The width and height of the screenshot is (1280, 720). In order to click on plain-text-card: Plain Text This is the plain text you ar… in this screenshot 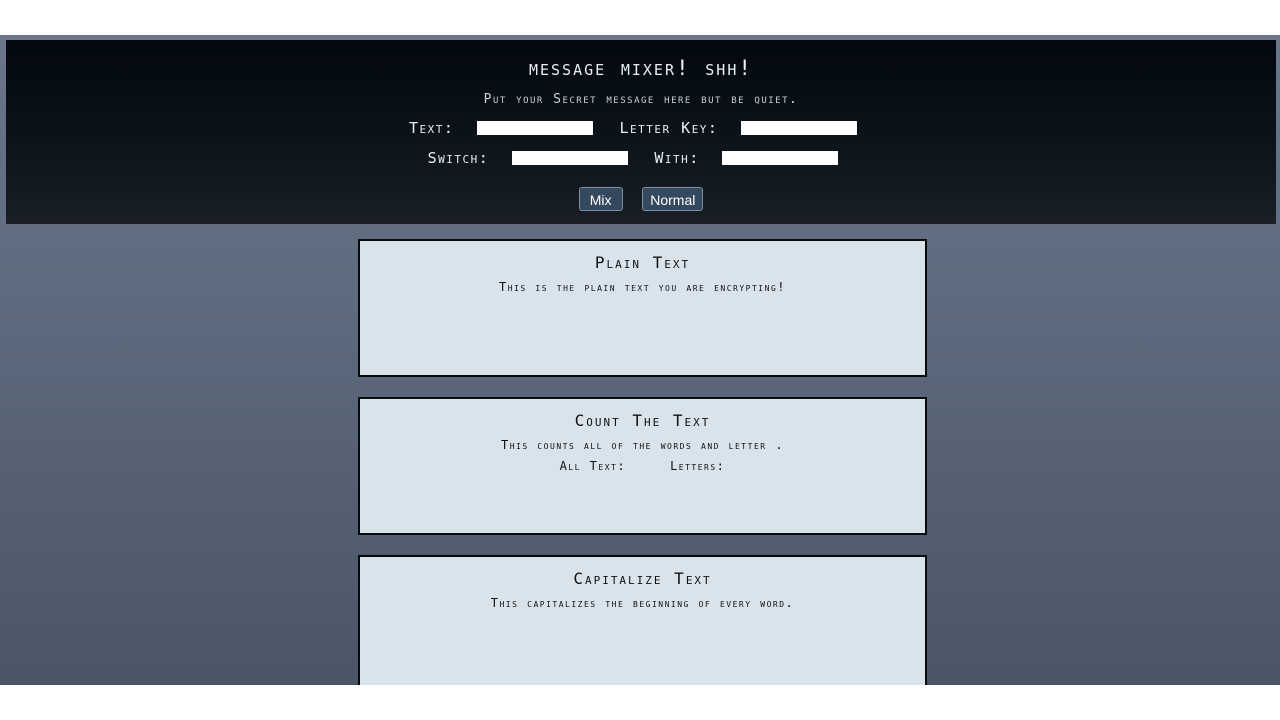, I will do `click(642, 308)`.